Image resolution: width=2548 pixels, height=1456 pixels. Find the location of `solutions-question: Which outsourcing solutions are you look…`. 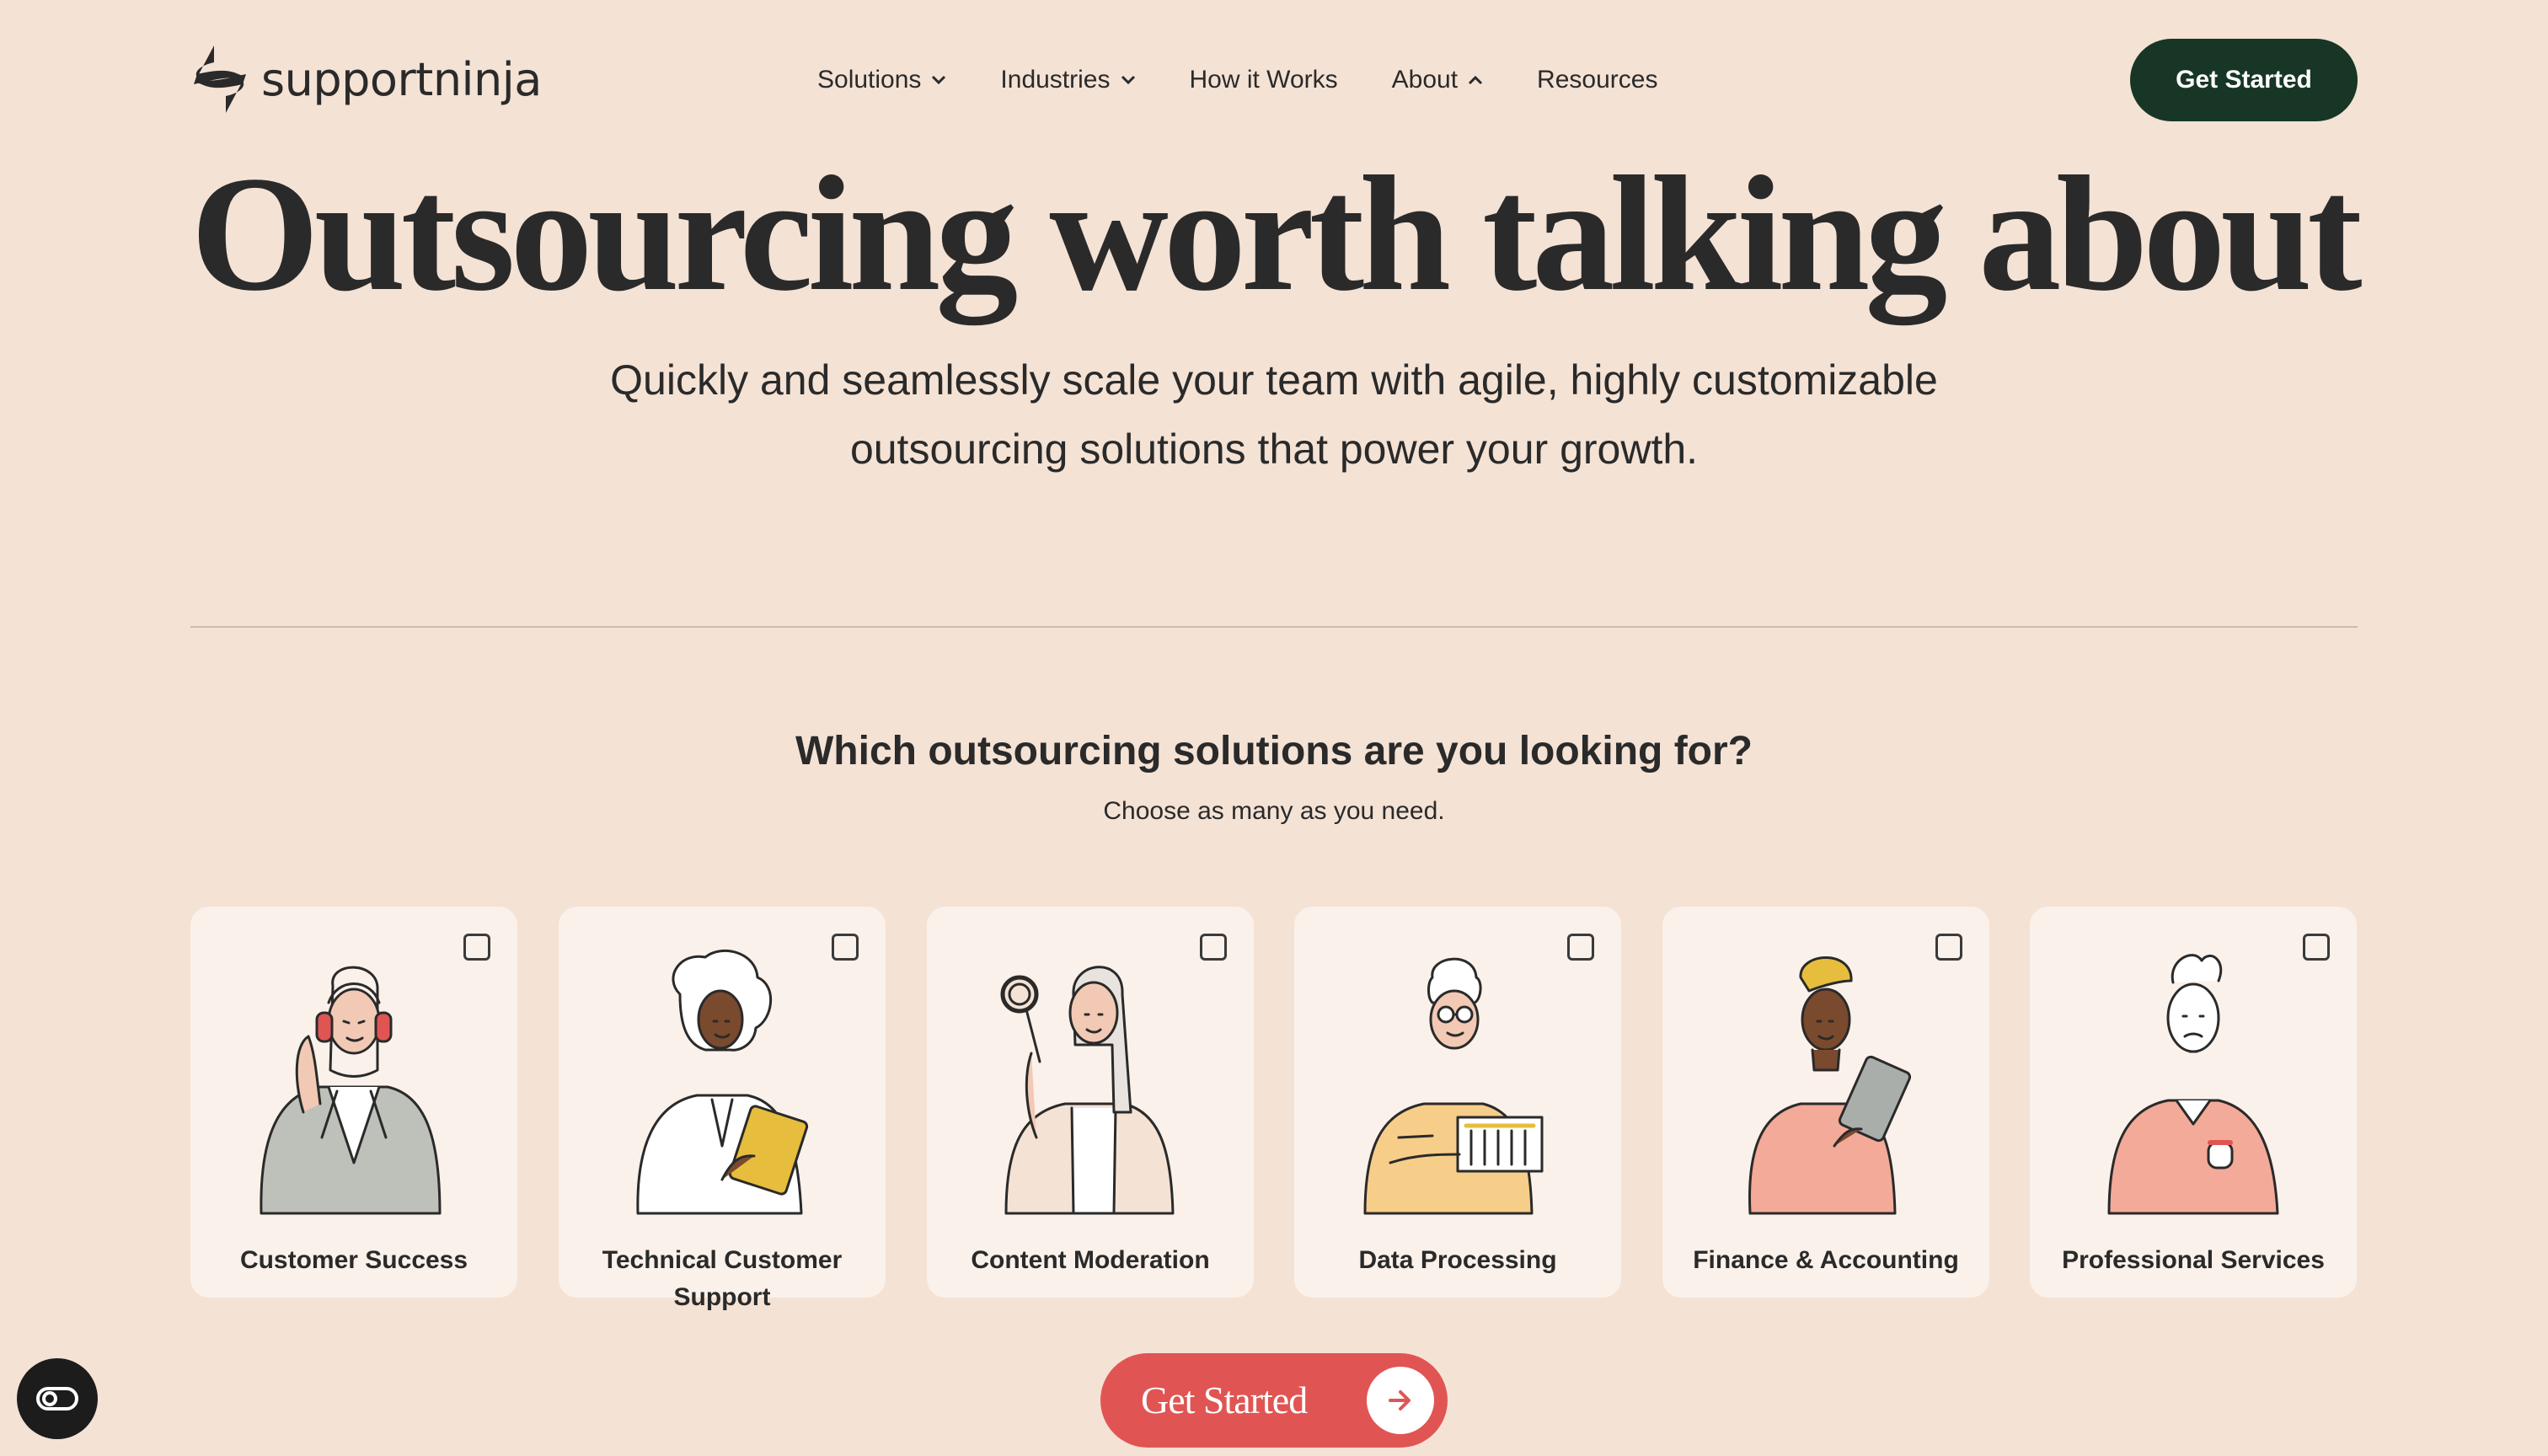

solutions-question: Which outsourcing solutions are you look… is located at coordinates (1274, 751).